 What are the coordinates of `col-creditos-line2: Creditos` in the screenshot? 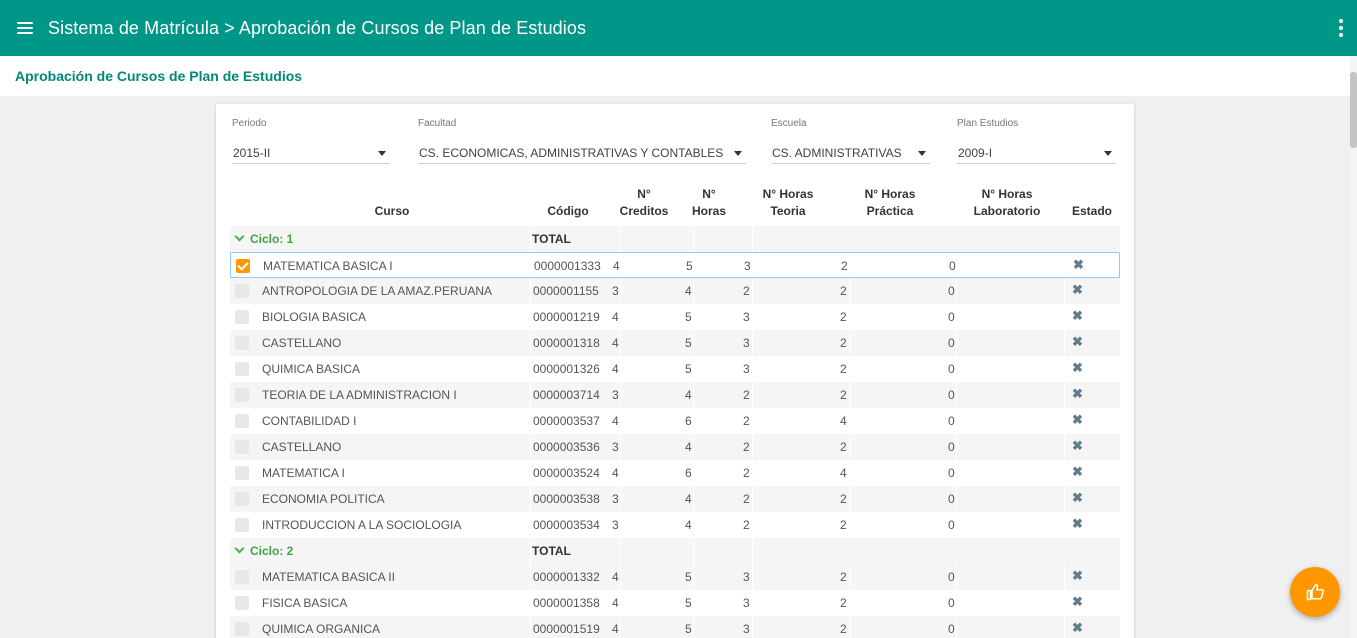 It's located at (644, 211).